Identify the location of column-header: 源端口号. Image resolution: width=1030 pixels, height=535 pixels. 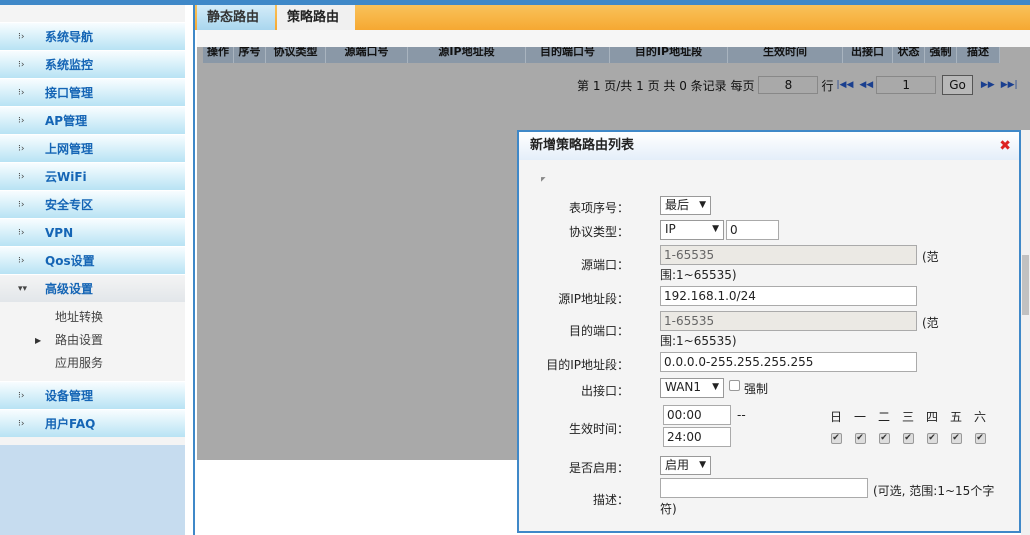
(367, 55).